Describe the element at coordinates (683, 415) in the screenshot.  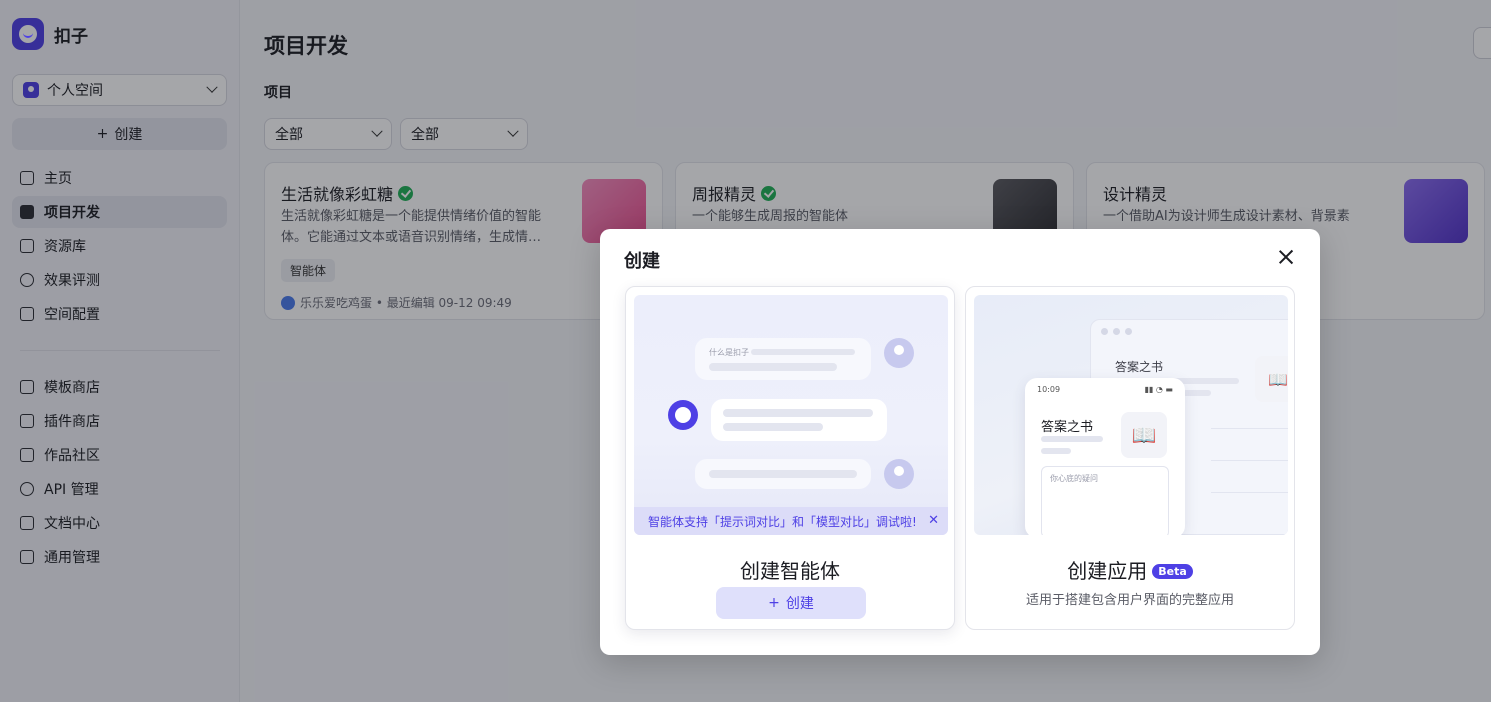
I see `bot-avatar-icon` at that location.